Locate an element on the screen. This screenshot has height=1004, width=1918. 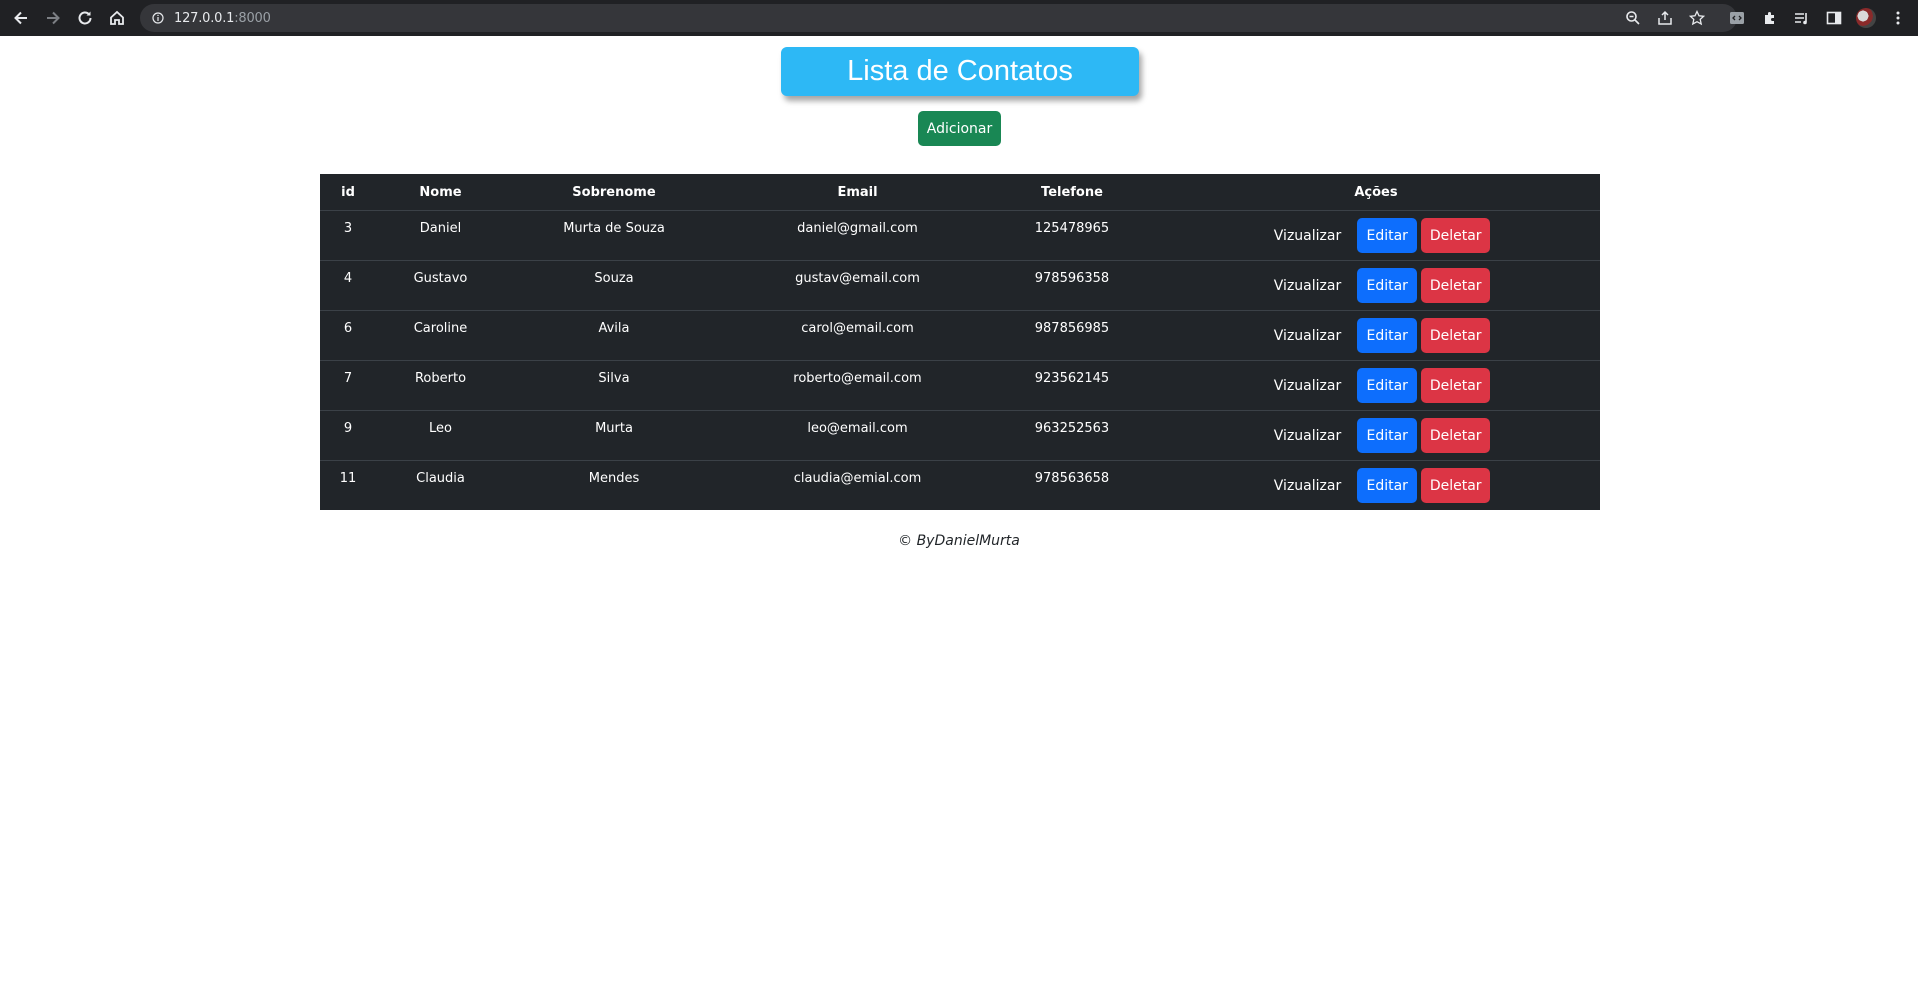
cell-sobrenome: Murta de Souza is located at coordinates (614, 228).